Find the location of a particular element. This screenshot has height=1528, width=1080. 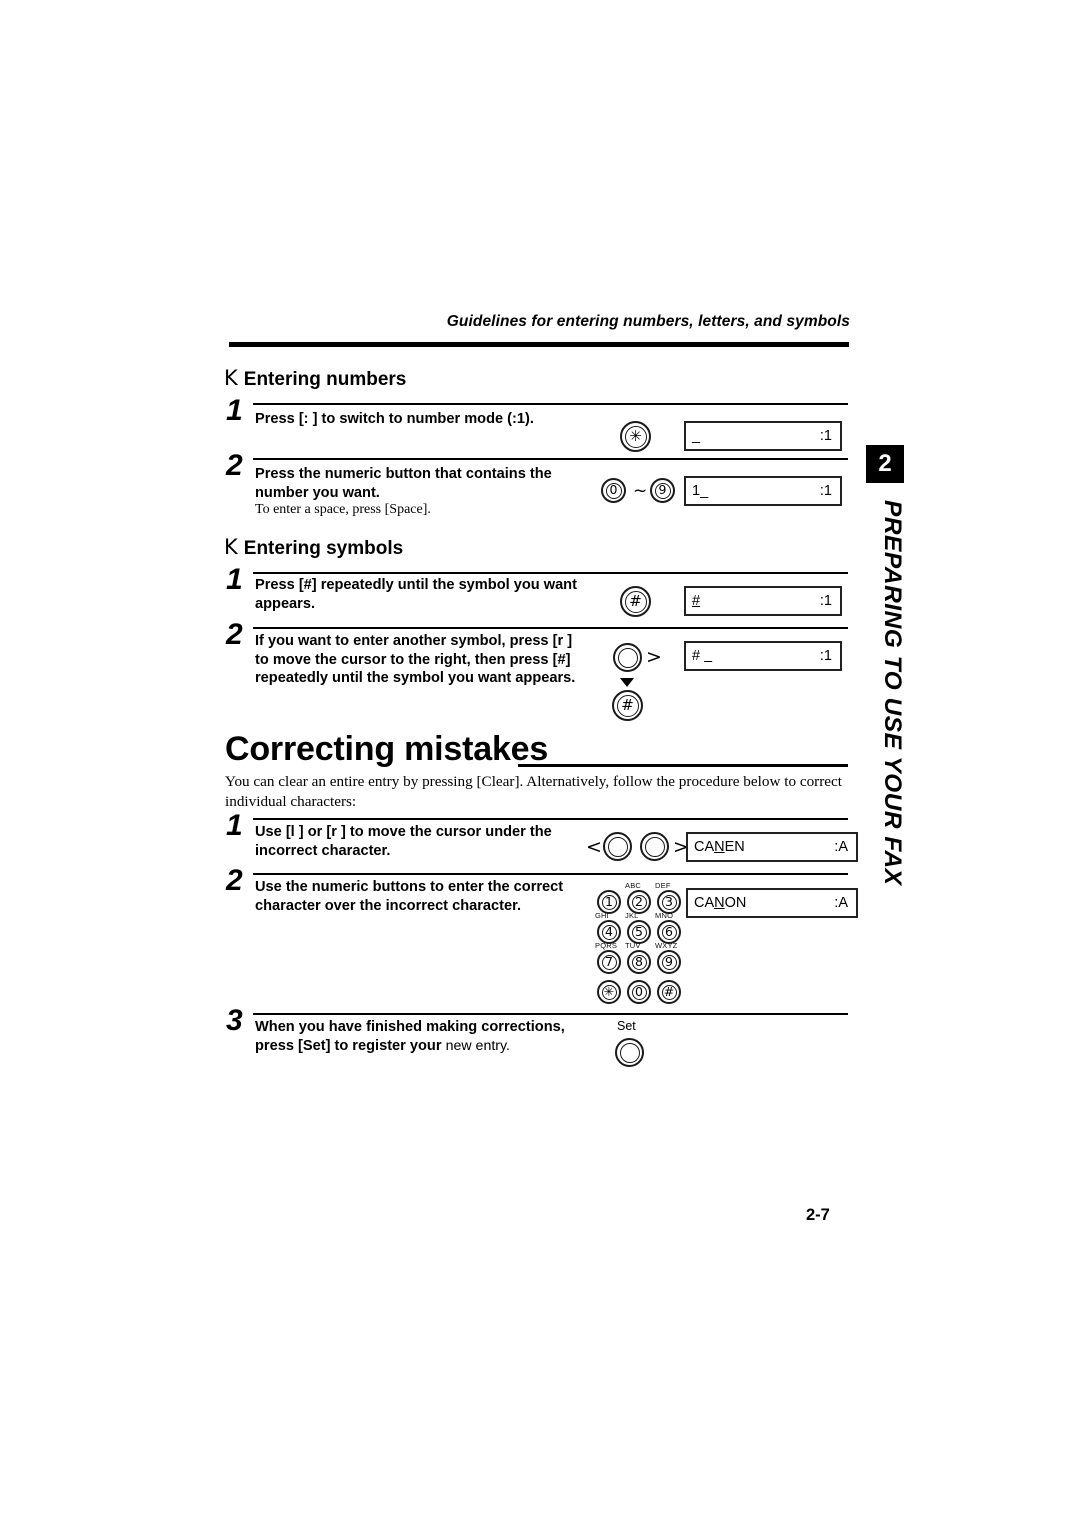

keypad-letters-2: ABC is located at coordinates (633, 885).